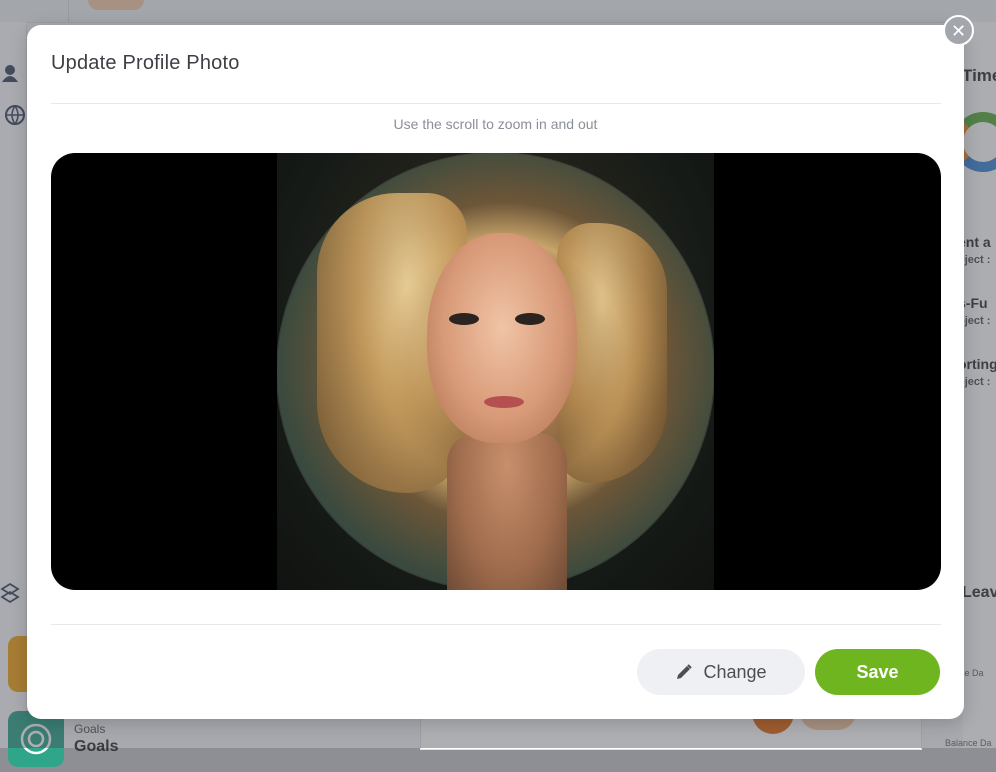 The image size is (996, 772). I want to click on change-button: Change, so click(721, 672).